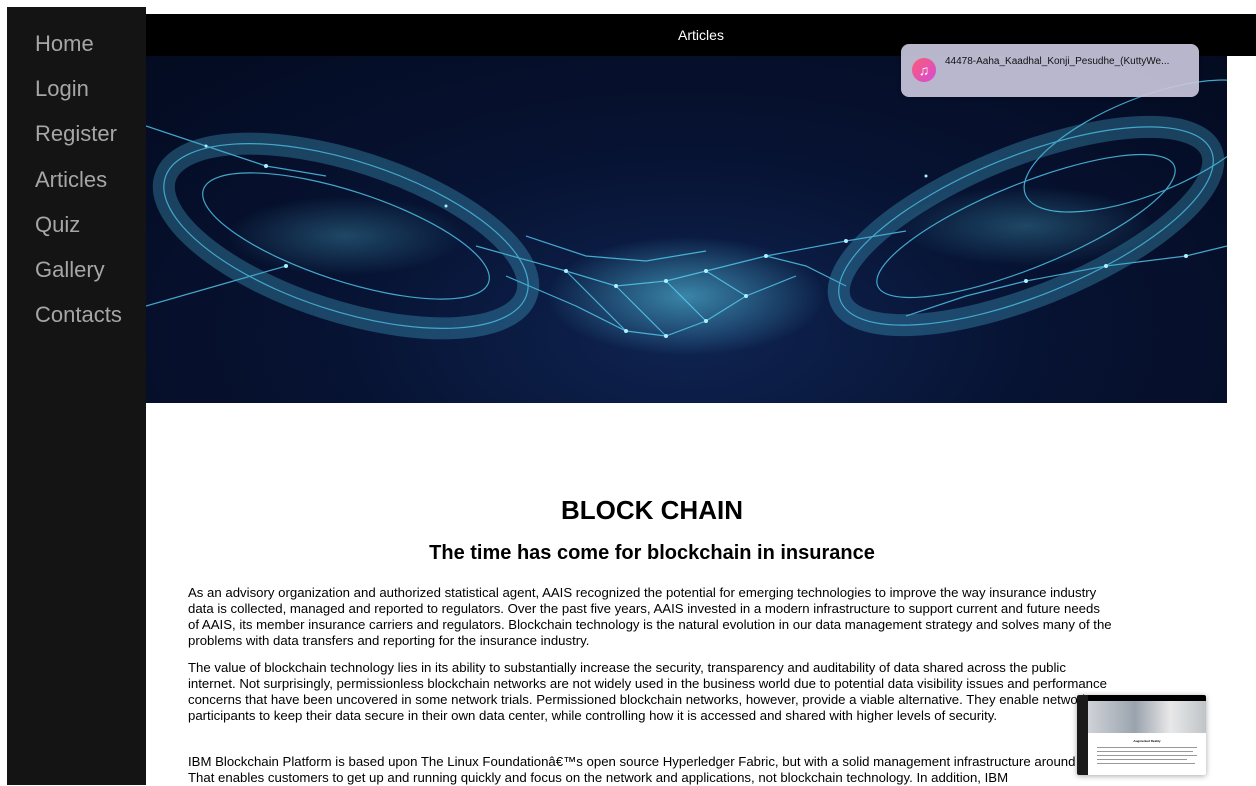 This screenshot has height=786, width=1256. I want to click on page-title: Articles, so click(701, 35).